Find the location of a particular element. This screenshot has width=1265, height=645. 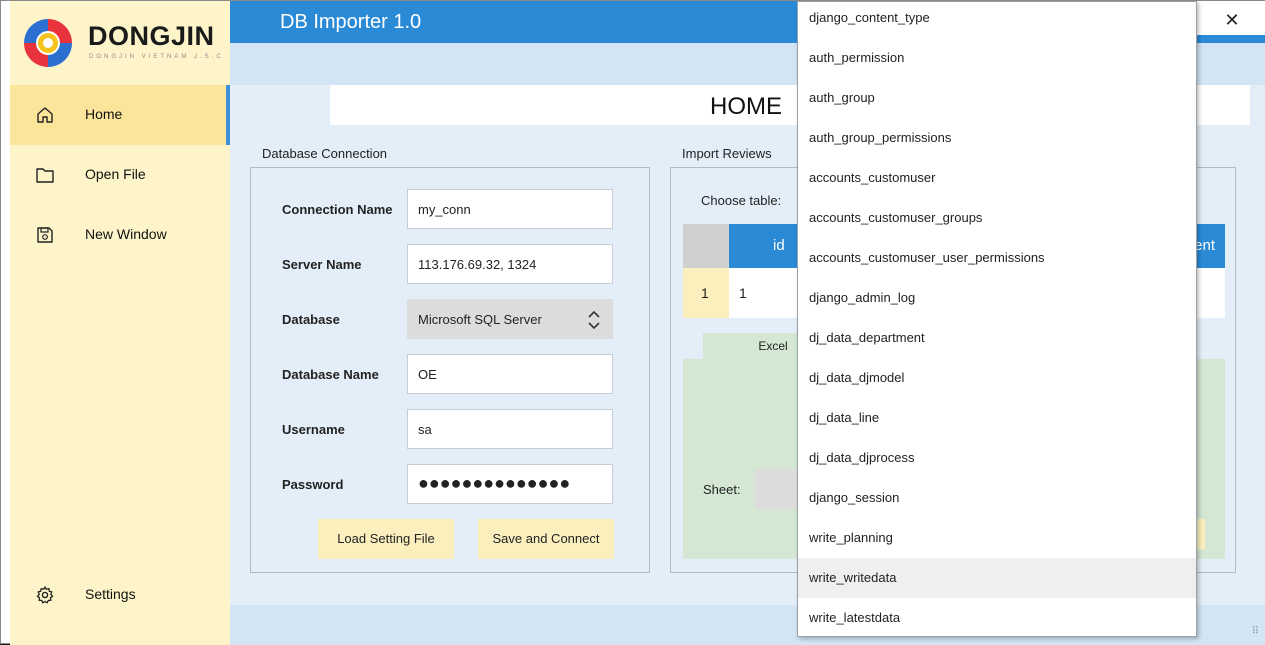

connection-name-label: Connection Name is located at coordinates (337, 209).